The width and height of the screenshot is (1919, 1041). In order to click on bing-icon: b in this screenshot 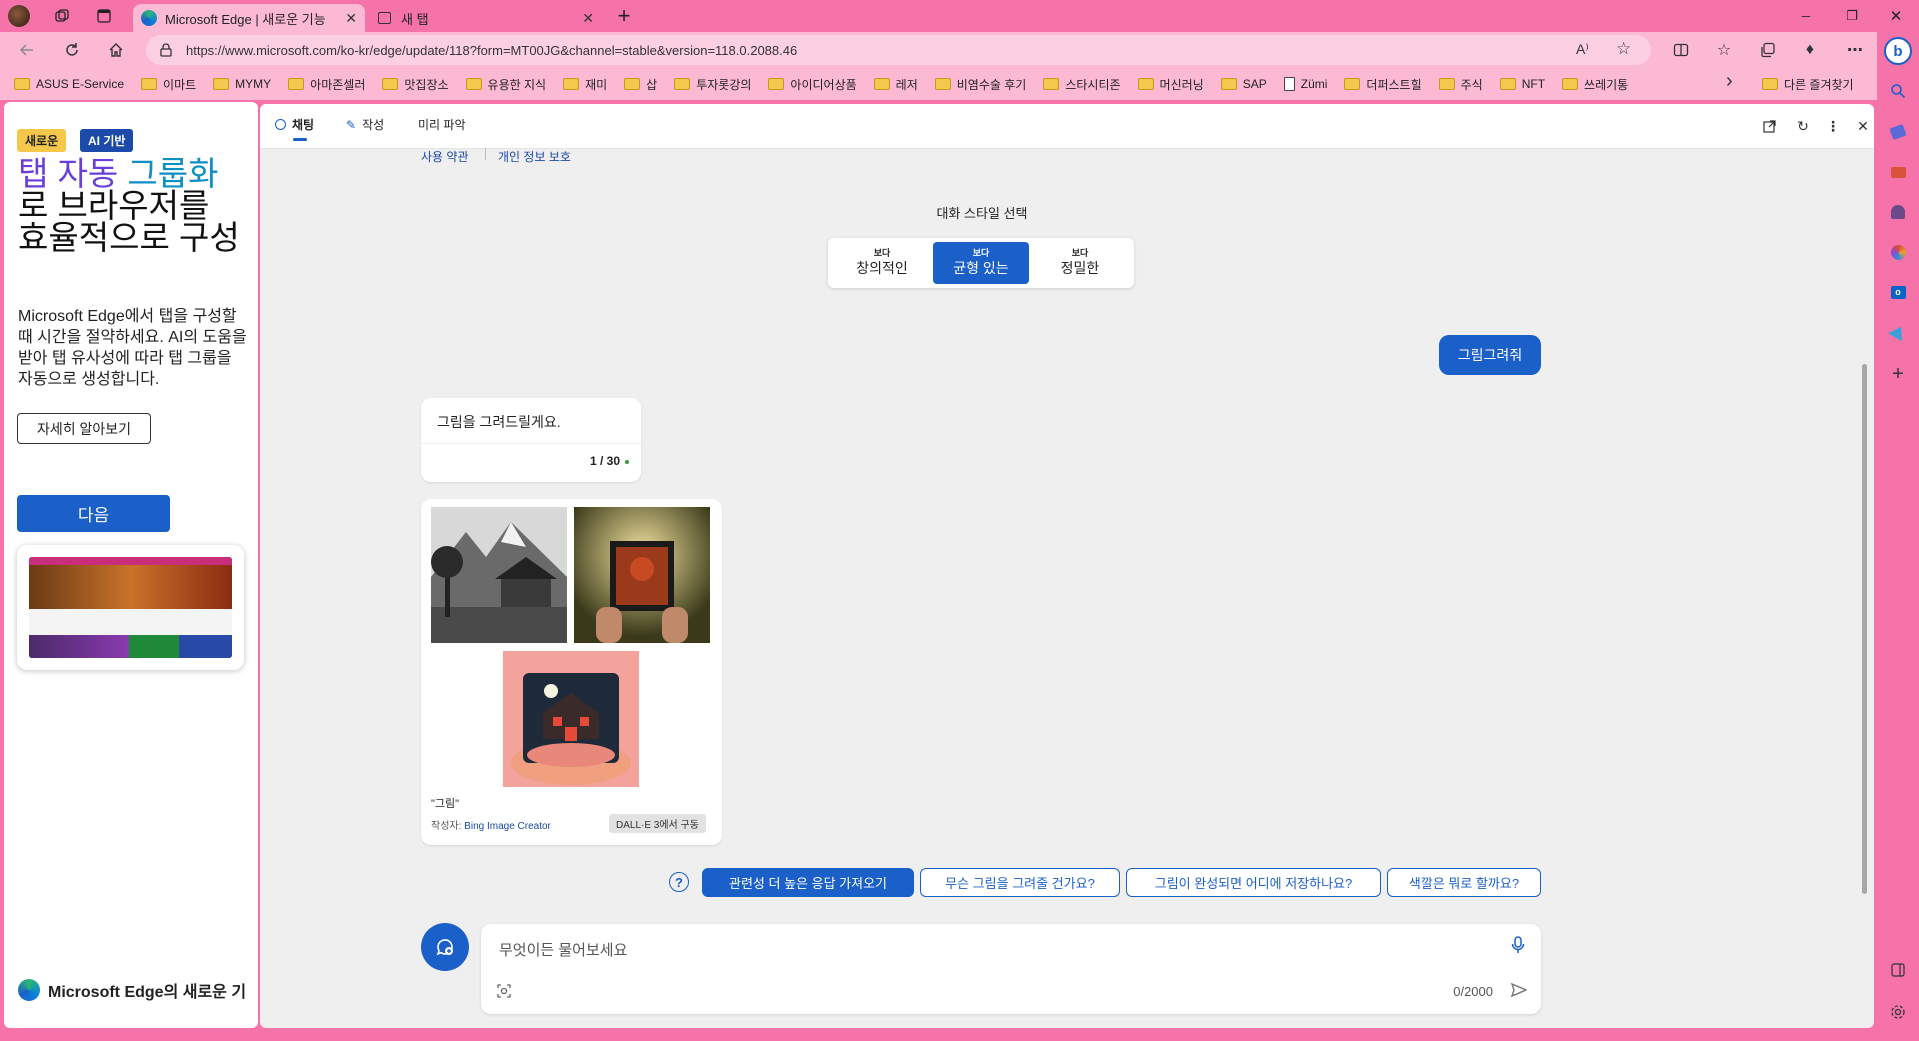, I will do `click(1898, 51)`.